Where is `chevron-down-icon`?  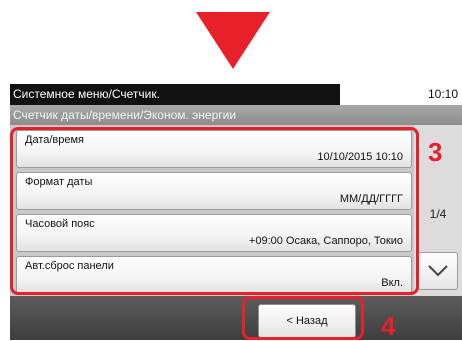 chevron-down-icon is located at coordinates (438, 271).